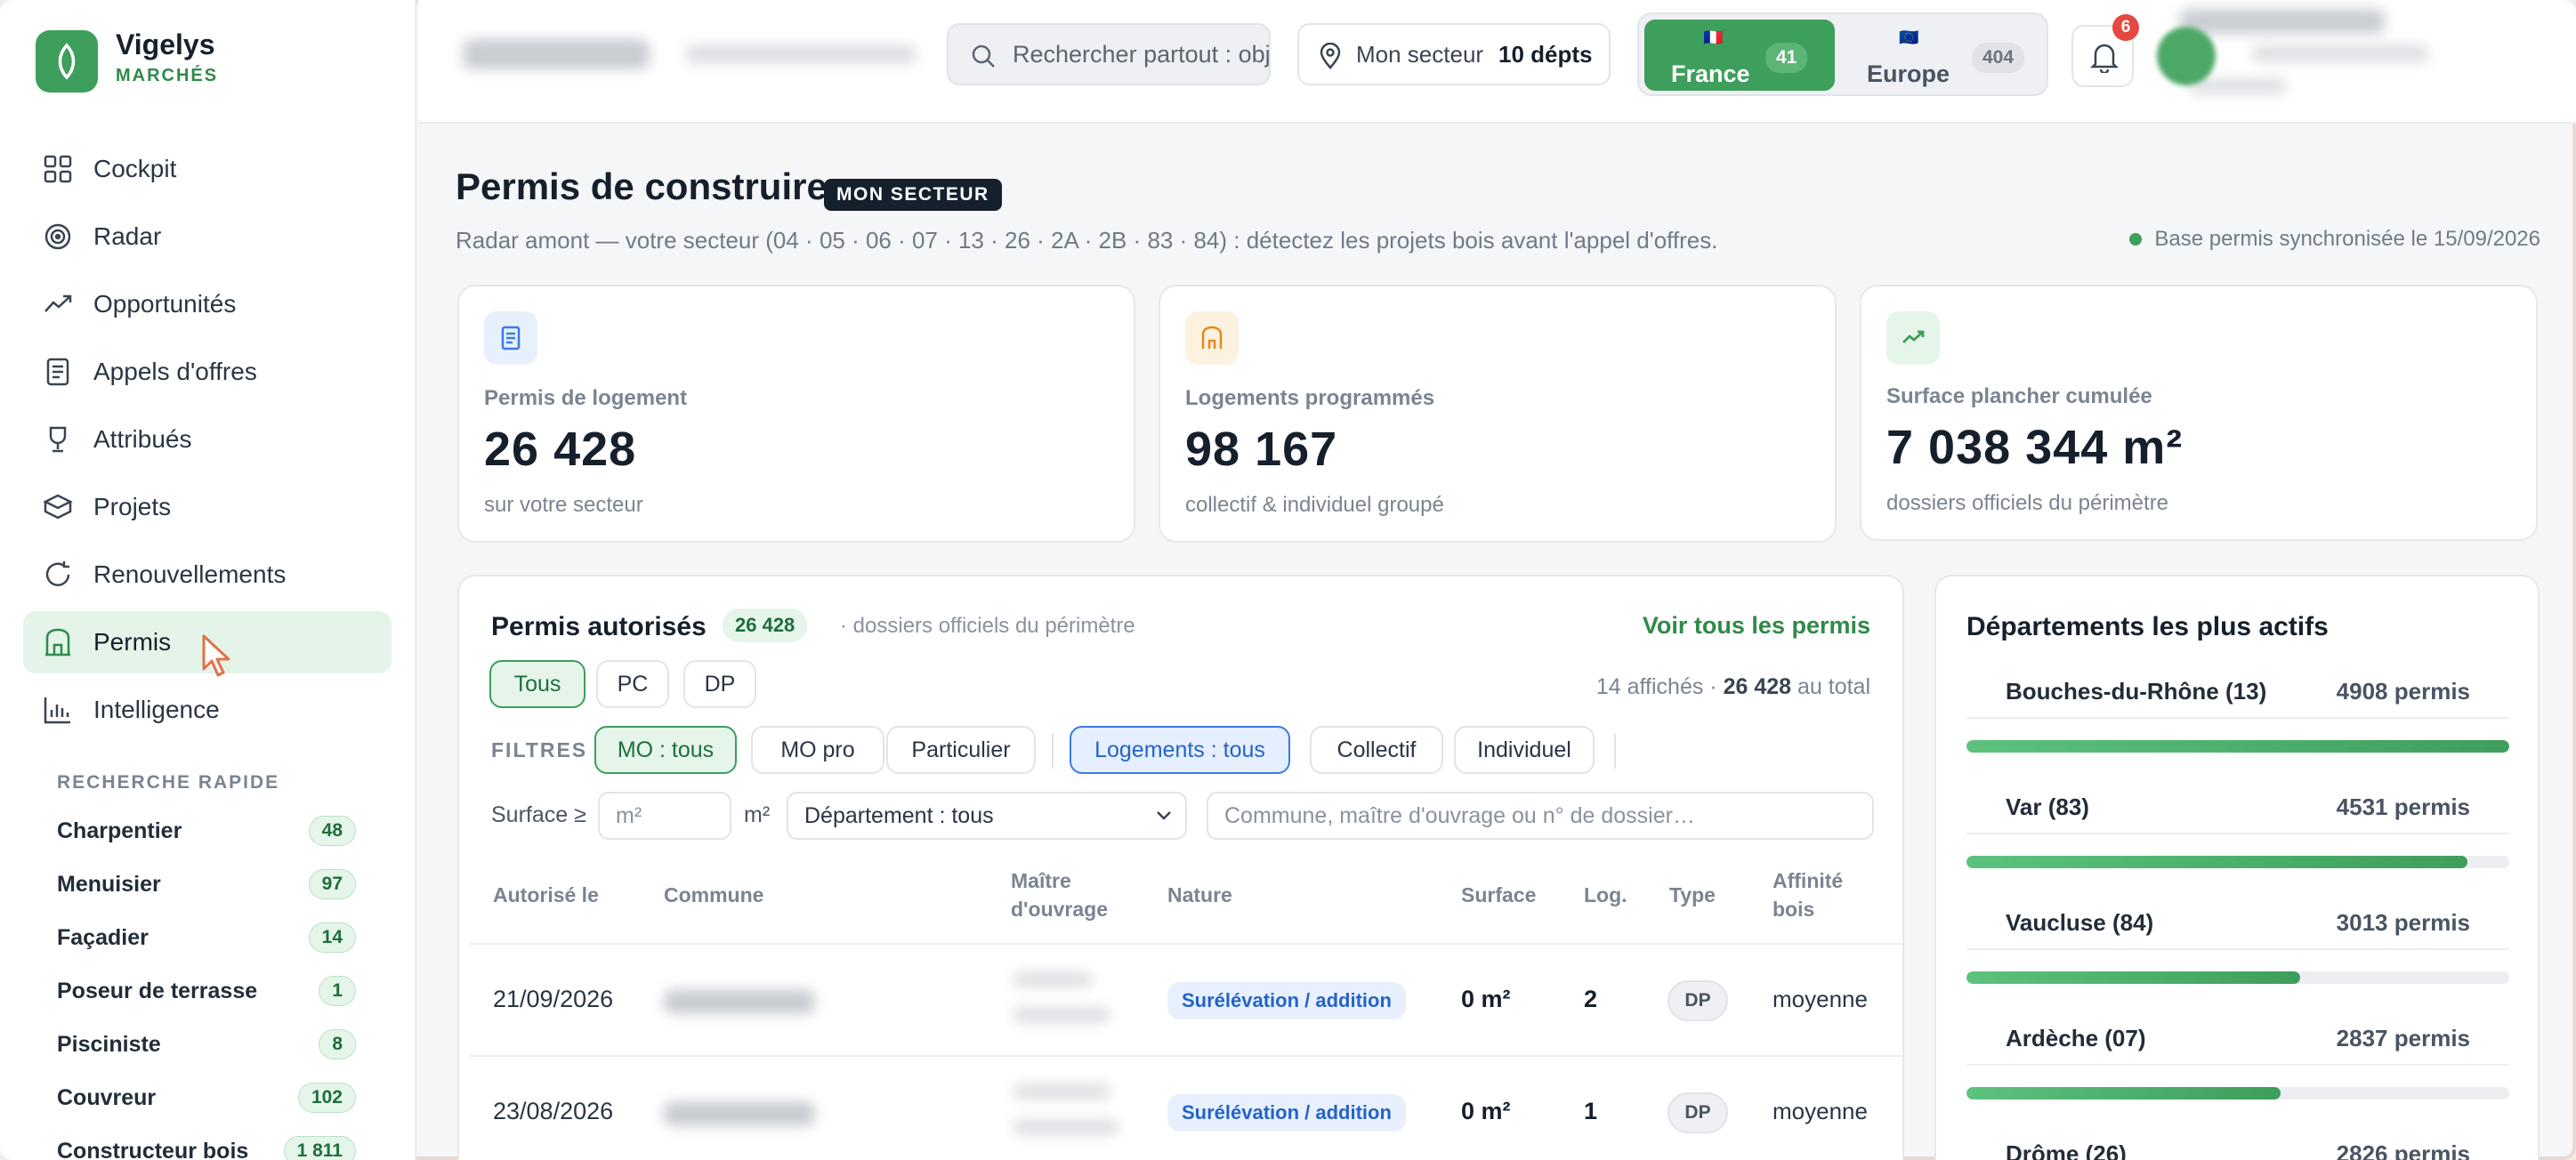 Image resolution: width=2576 pixels, height=1160 pixels. I want to click on quick-item-charpentier: Charpentier 48, so click(206, 831).